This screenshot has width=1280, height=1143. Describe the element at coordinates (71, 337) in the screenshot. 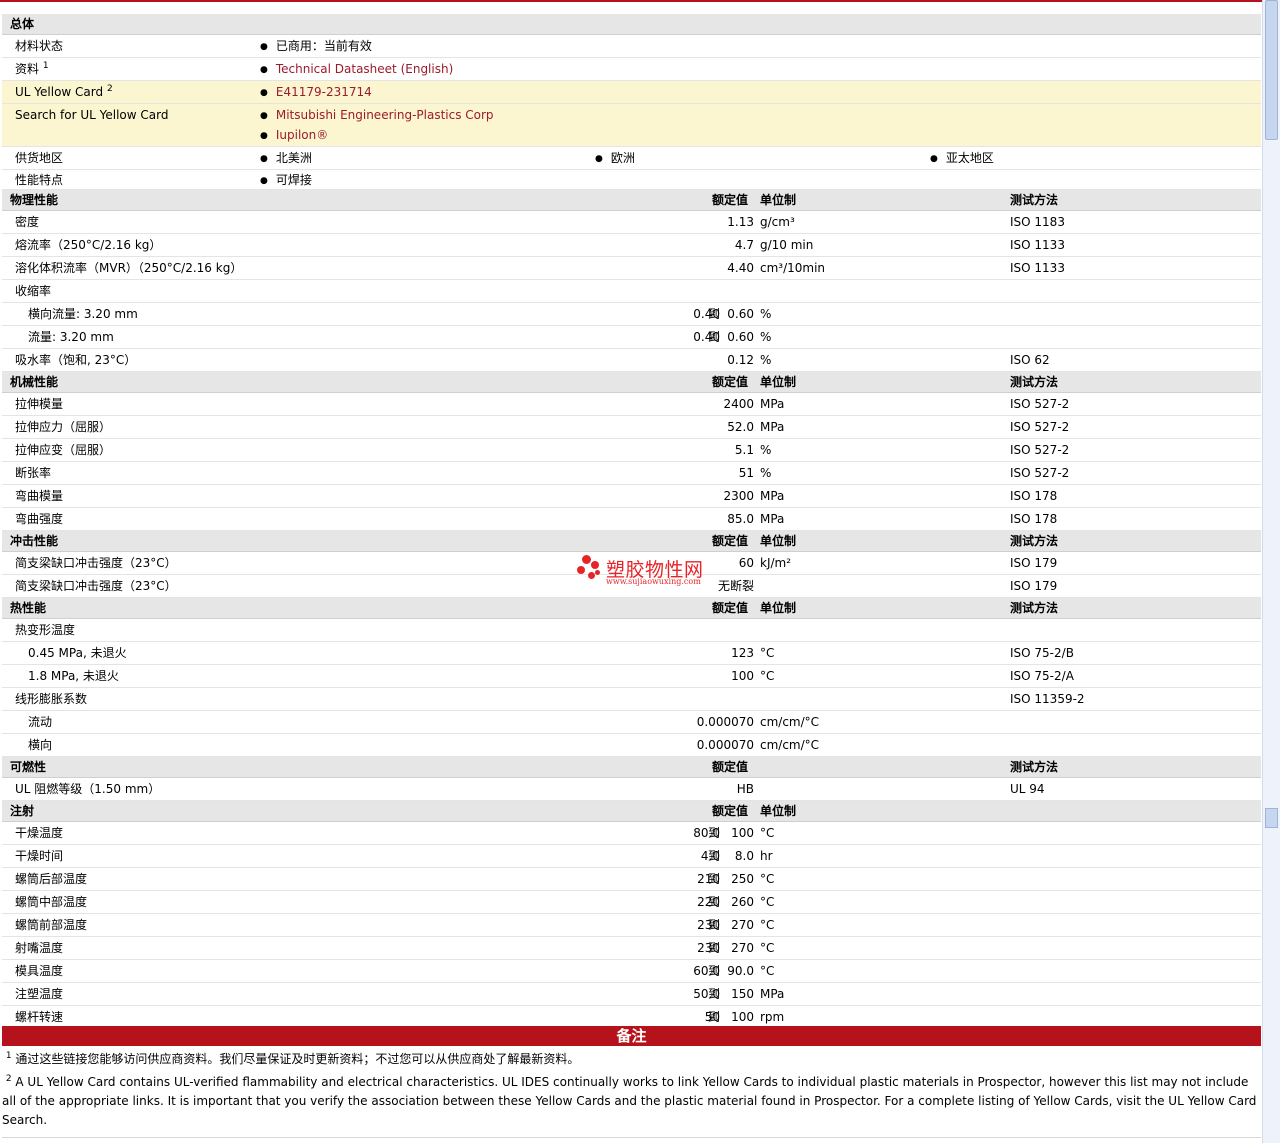

I see `property-label: 流量: 3.20 mm` at that location.